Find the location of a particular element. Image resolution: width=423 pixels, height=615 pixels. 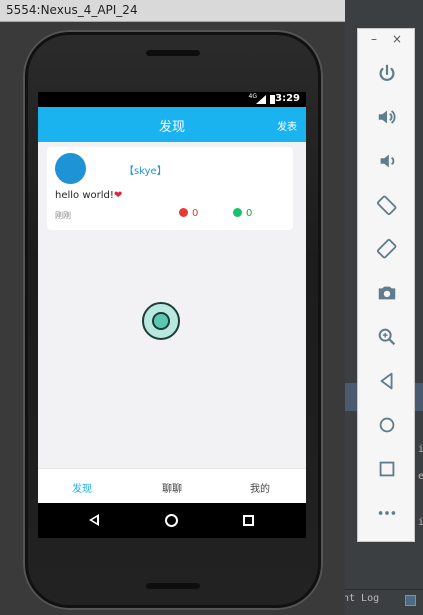

touch-pointer-center is located at coordinates (161, 321).